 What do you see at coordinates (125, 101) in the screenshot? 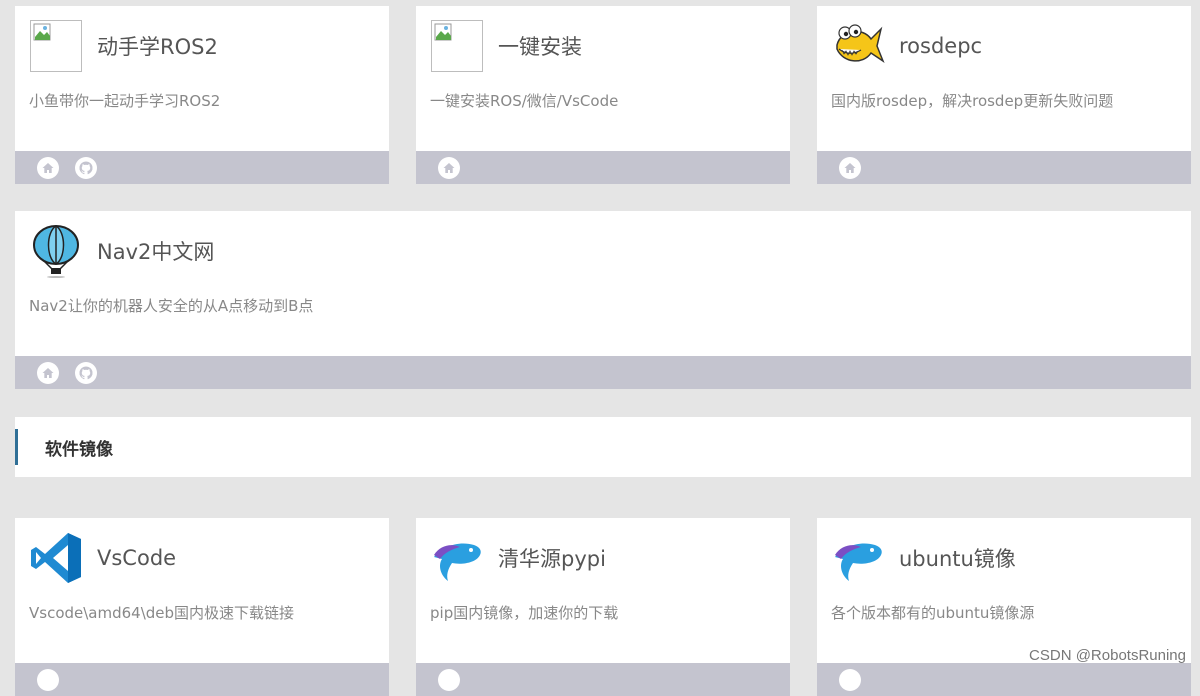
I see `card-description: 小鱼带你一起动手学习ROS2` at bounding box center [125, 101].